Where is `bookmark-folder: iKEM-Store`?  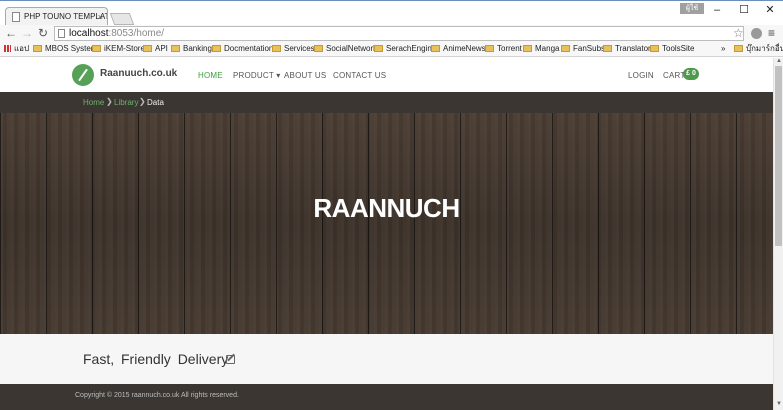
bookmark-folder: iKEM-Store is located at coordinates (118, 49).